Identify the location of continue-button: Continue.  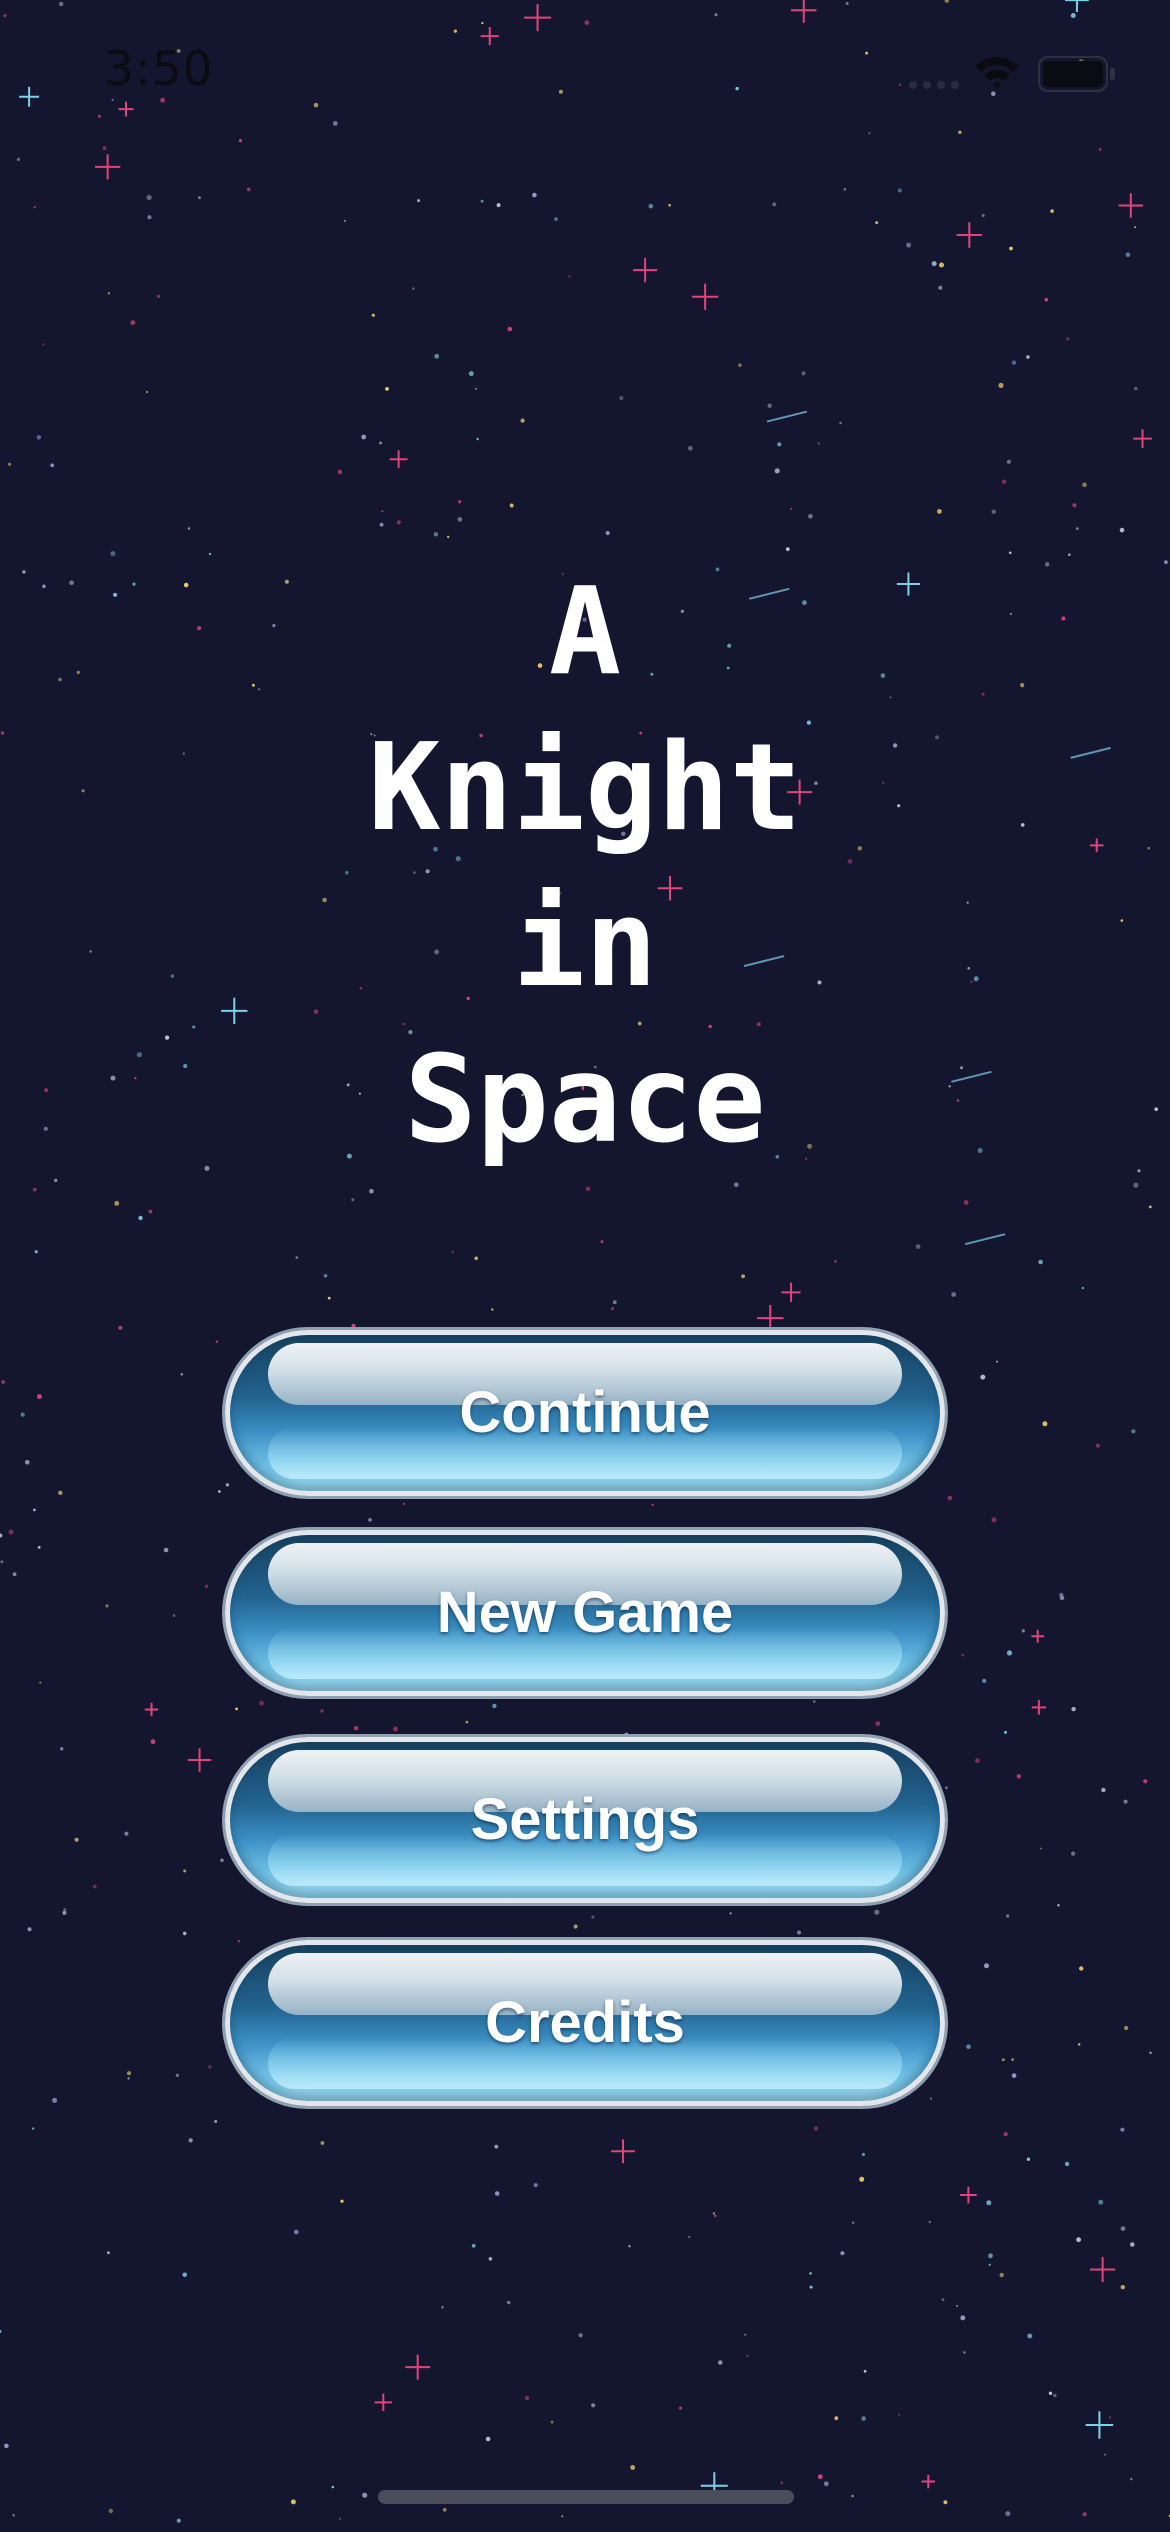
(585, 1413).